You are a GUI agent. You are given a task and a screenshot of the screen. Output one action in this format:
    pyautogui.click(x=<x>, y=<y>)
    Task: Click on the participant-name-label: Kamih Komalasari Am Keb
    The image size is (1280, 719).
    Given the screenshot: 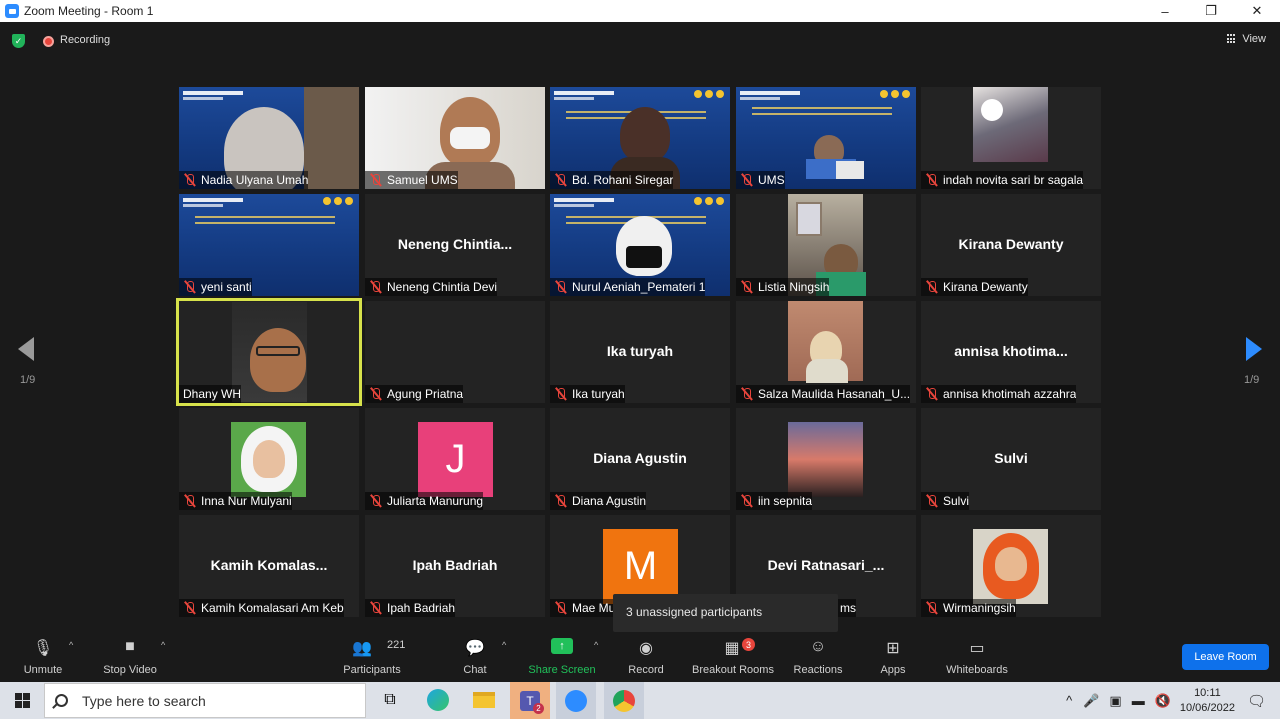 What is the action you would take?
    pyautogui.click(x=261, y=608)
    